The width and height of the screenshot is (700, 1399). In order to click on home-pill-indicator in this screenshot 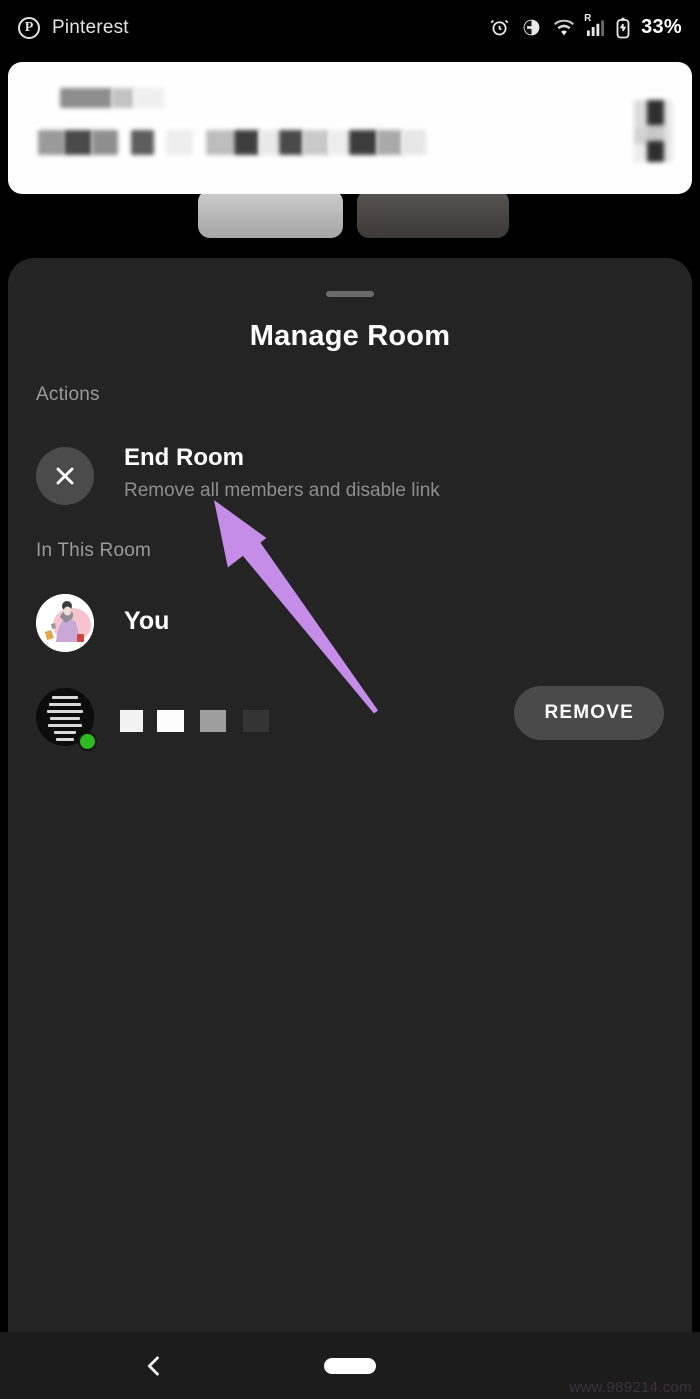, I will do `click(350, 1365)`.